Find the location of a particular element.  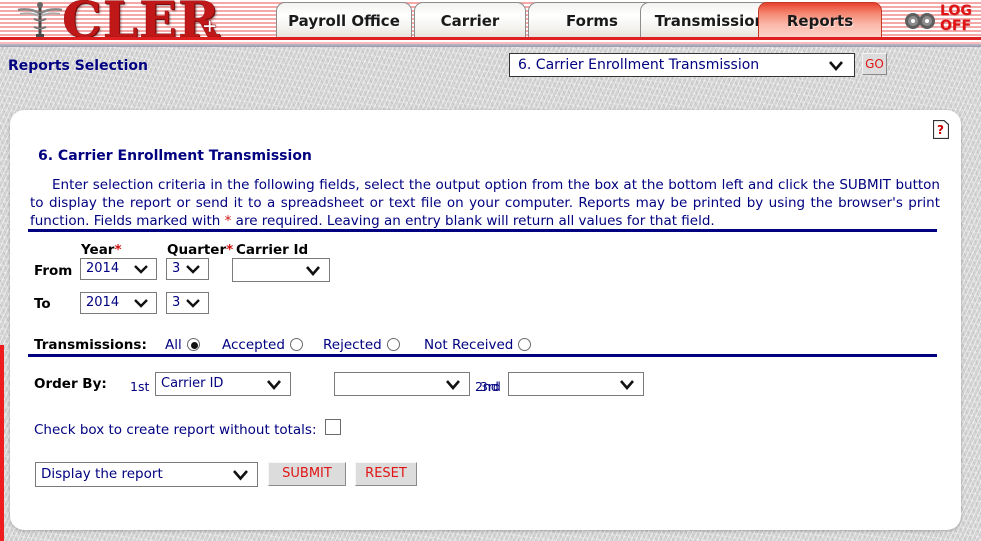

output-option-select: Display the report is located at coordinates (146, 474).